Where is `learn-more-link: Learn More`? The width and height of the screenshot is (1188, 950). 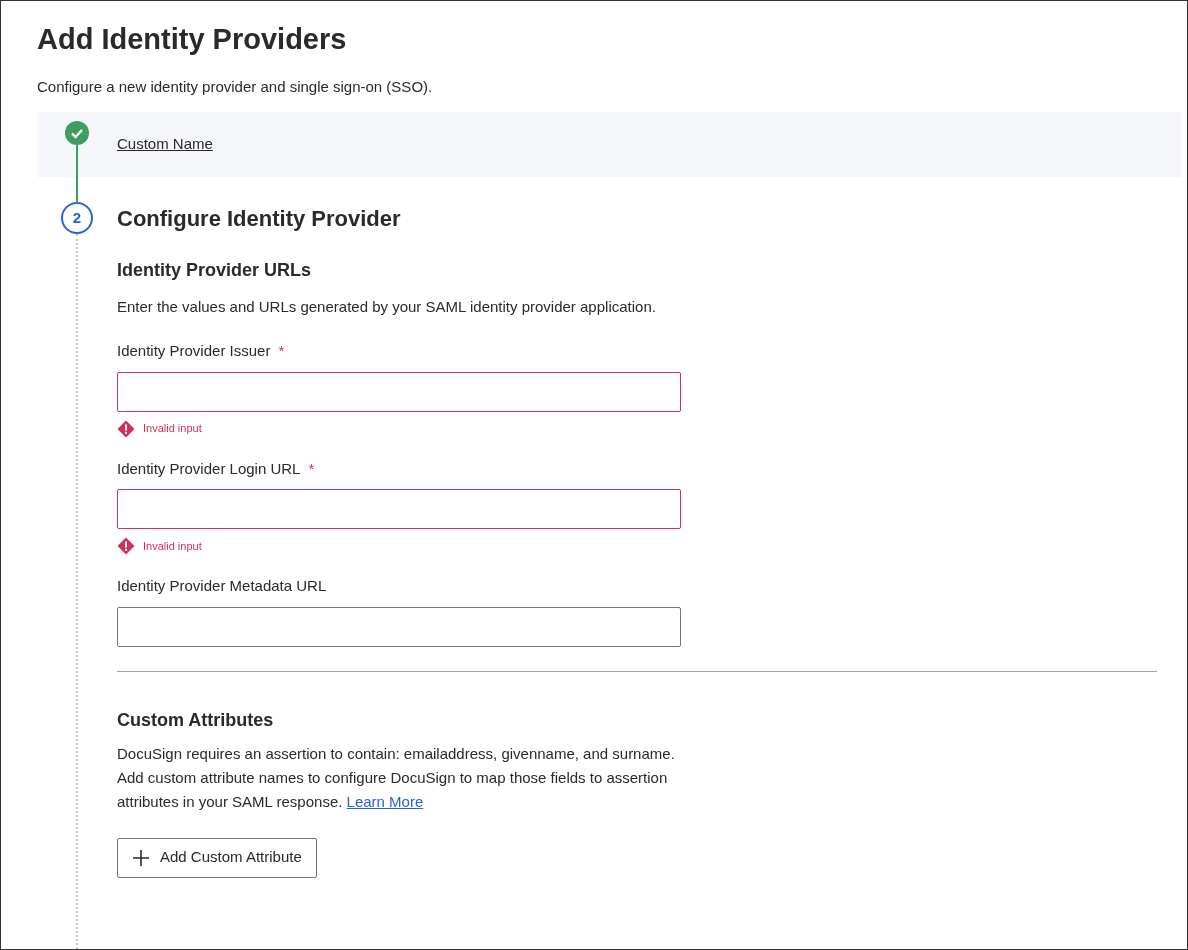 learn-more-link: Learn More is located at coordinates (385, 801).